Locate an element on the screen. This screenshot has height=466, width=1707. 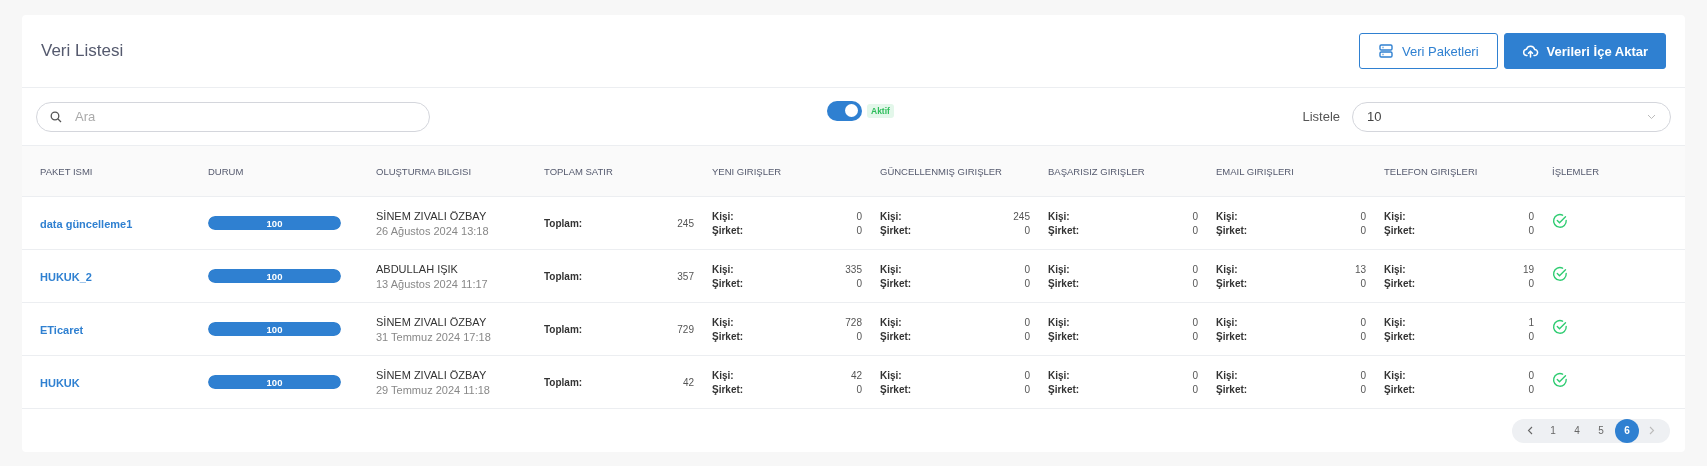
page-number: 5 is located at coordinates (1601, 430).